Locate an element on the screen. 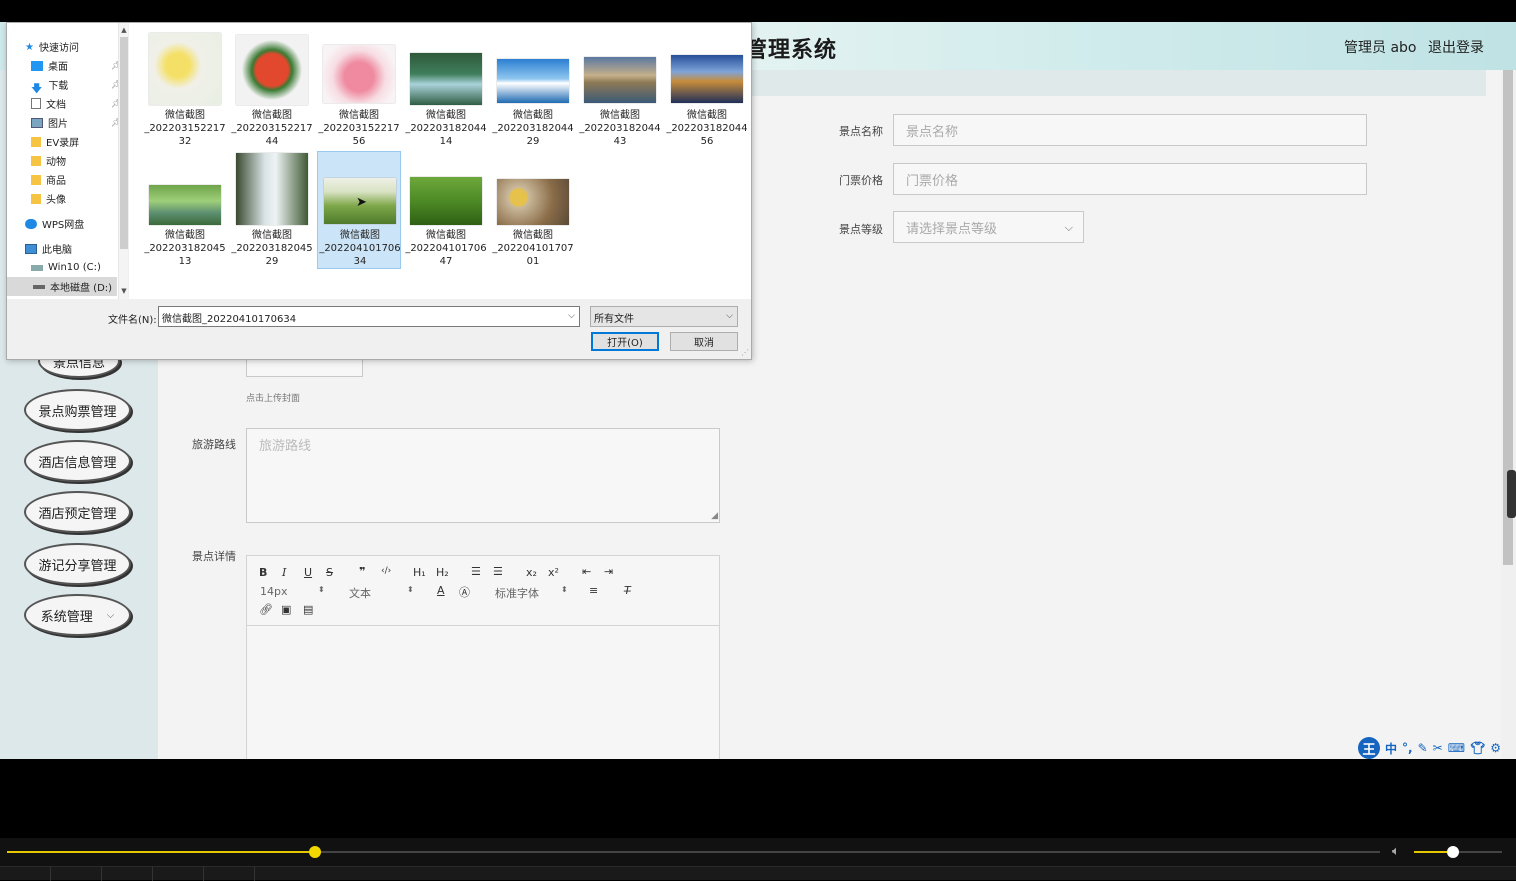 Image resolution: width=1516 pixels, height=881 pixels. font-family-select: 标准字体 ⬍ is located at coordinates (531, 593).